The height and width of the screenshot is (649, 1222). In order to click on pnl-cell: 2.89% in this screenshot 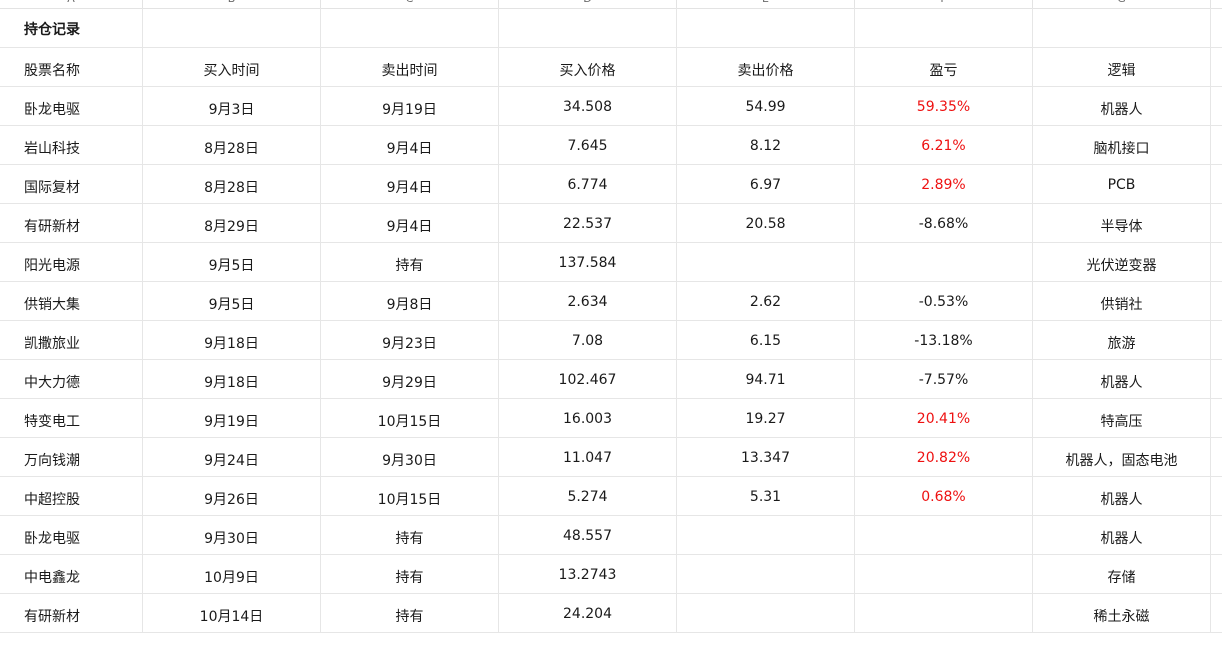, I will do `click(944, 184)`.